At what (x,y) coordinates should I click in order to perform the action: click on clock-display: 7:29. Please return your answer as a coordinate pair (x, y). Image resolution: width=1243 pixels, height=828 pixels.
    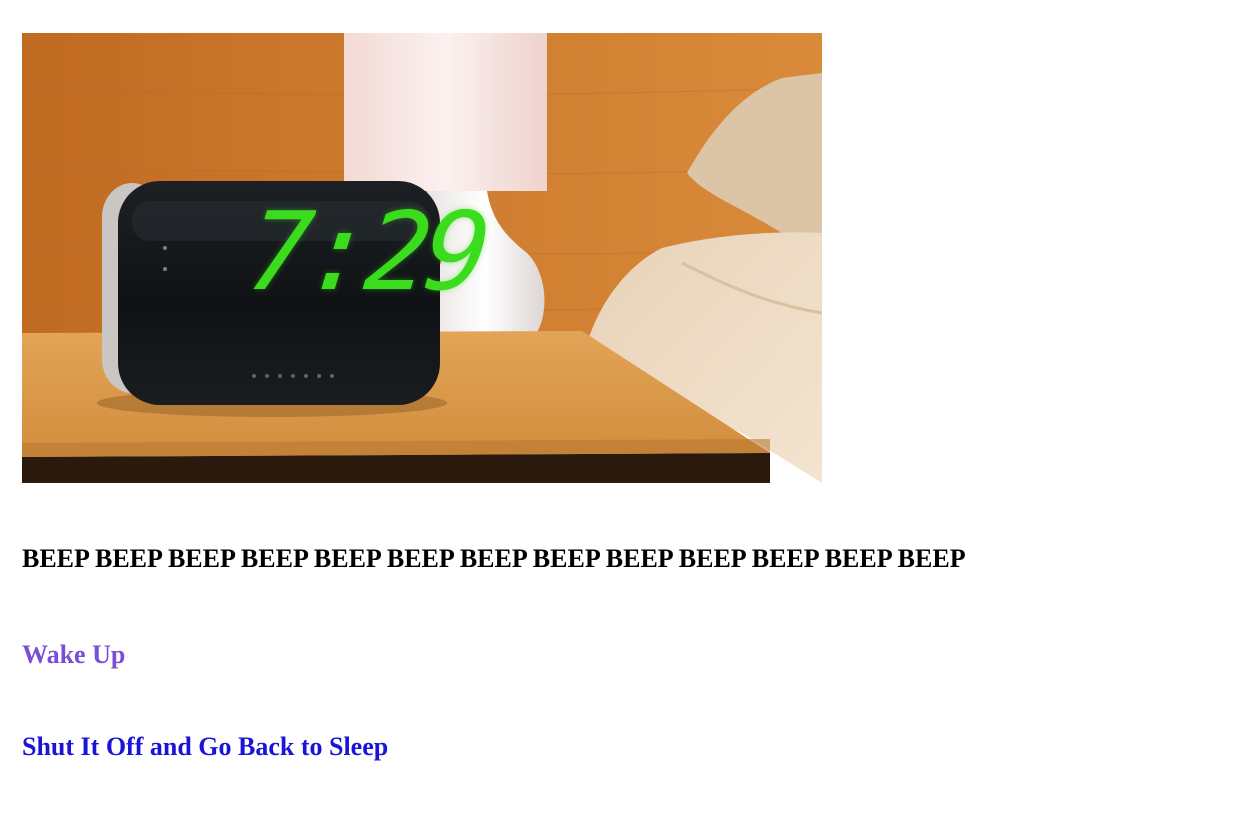
    Looking at the image, I should click on (366, 252).